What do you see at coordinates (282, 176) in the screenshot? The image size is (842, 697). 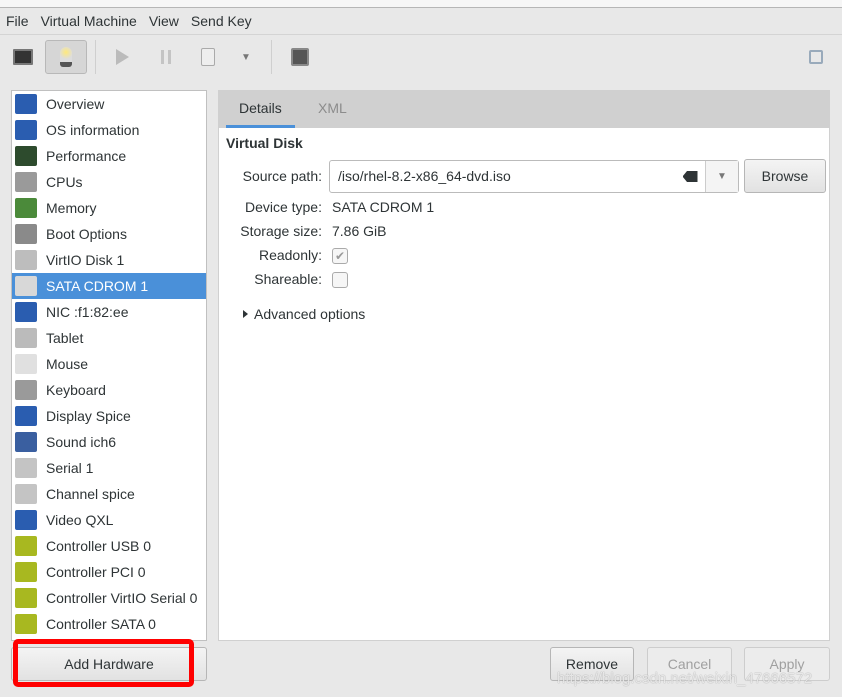 I see `source-path-label: Source path:` at bounding box center [282, 176].